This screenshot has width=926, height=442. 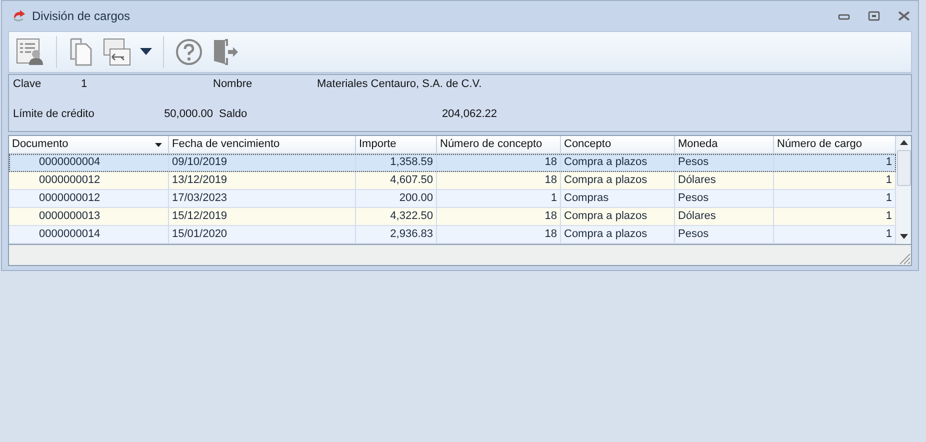 I want to click on table-cell: 200.00, so click(x=396, y=198).